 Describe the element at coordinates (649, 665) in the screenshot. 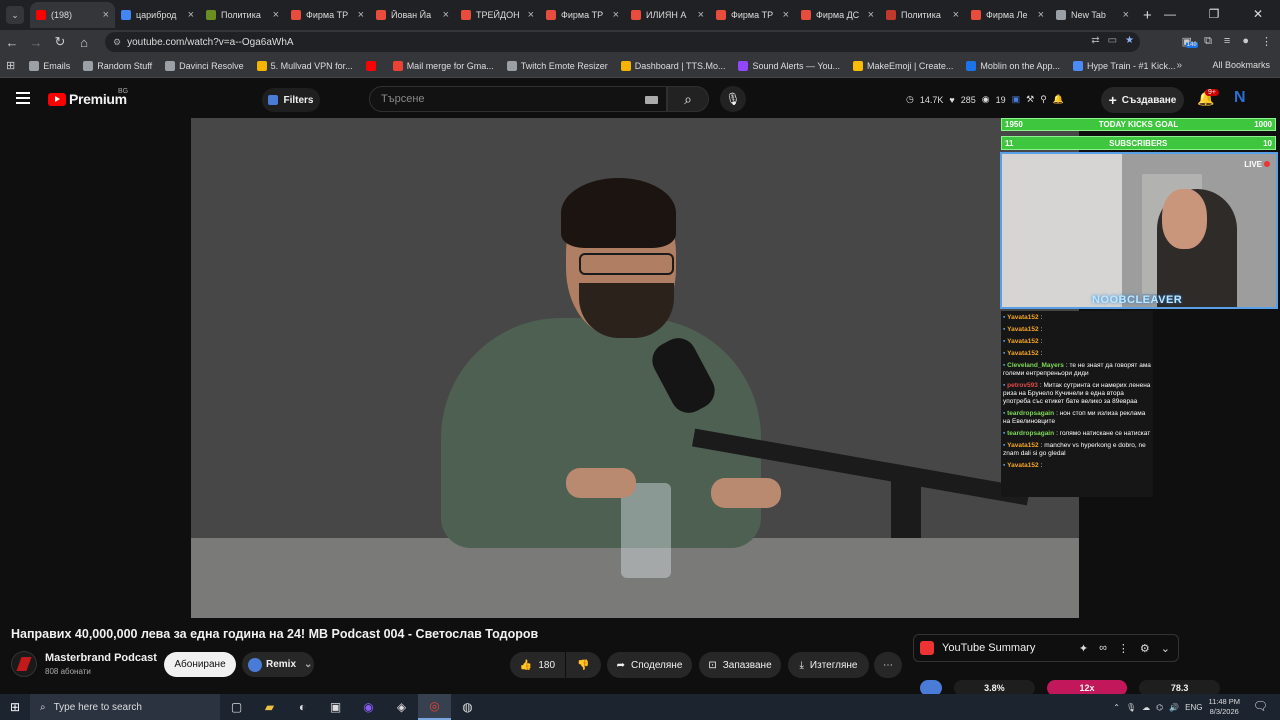

I see `share-button: ➦ Споделяне` at that location.